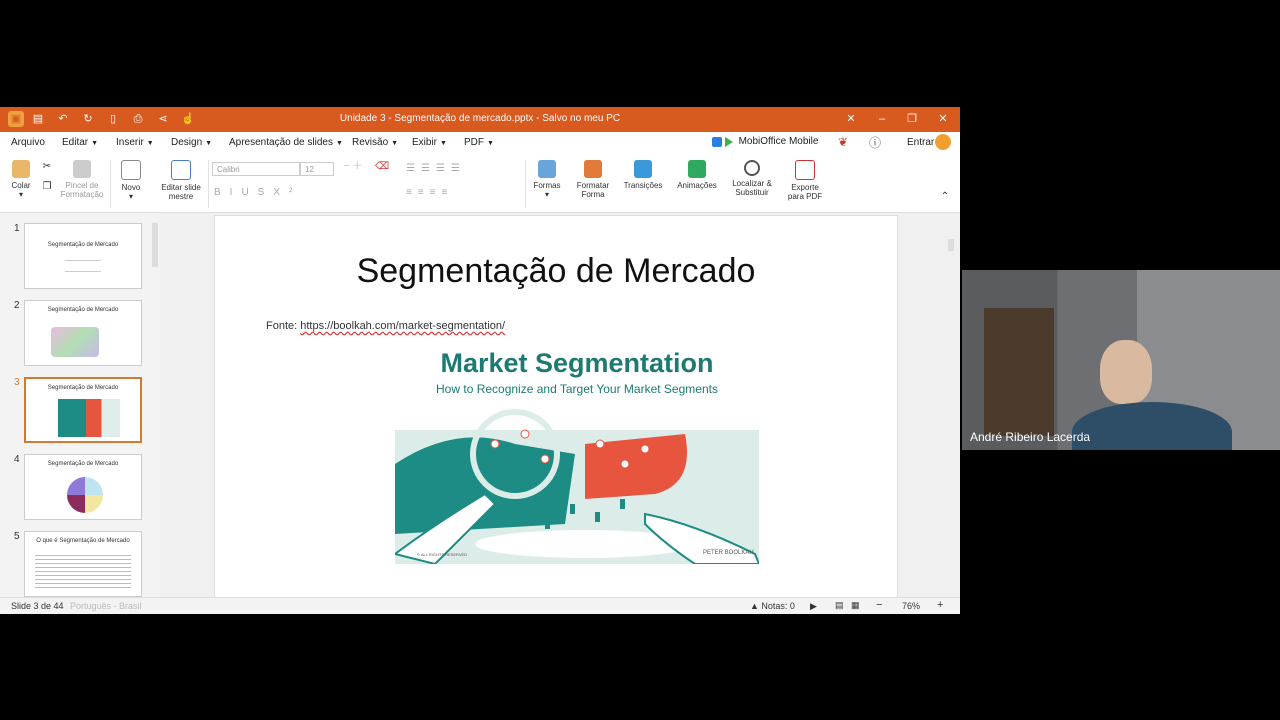 The width and height of the screenshot is (1280, 720). What do you see at coordinates (80, 142) in the screenshot?
I see `menu-editar: Editar ▼` at bounding box center [80, 142].